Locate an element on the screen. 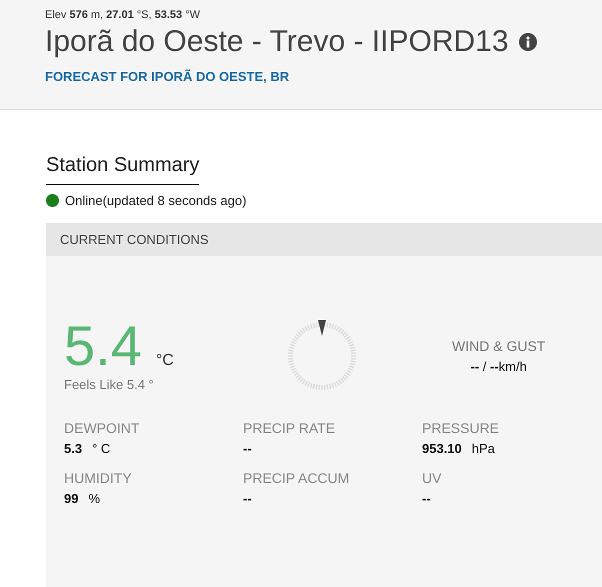 The image size is (602, 587). status-text: Online(updated 8 seconds ago) is located at coordinates (155, 200).